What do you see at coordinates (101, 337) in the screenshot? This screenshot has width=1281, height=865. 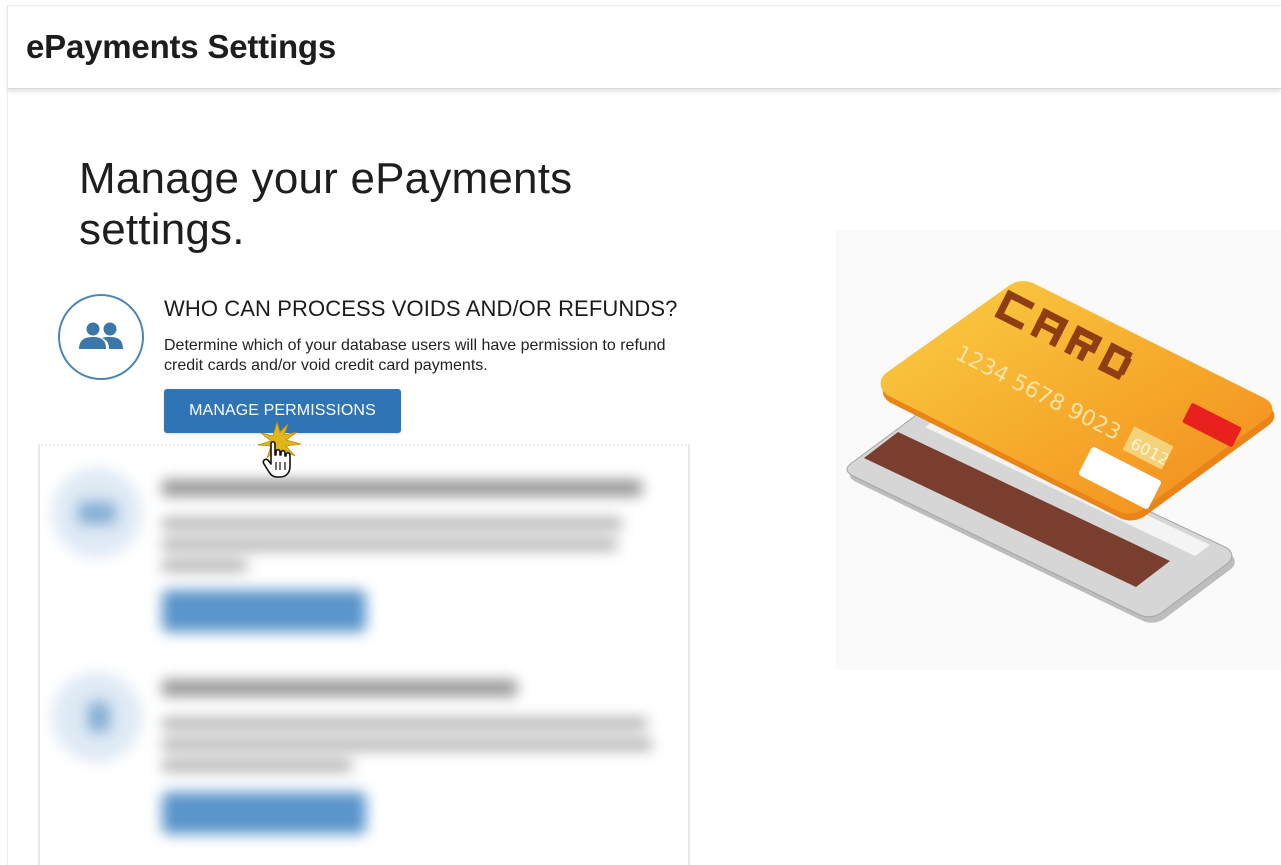 I see `users-icon` at bounding box center [101, 337].